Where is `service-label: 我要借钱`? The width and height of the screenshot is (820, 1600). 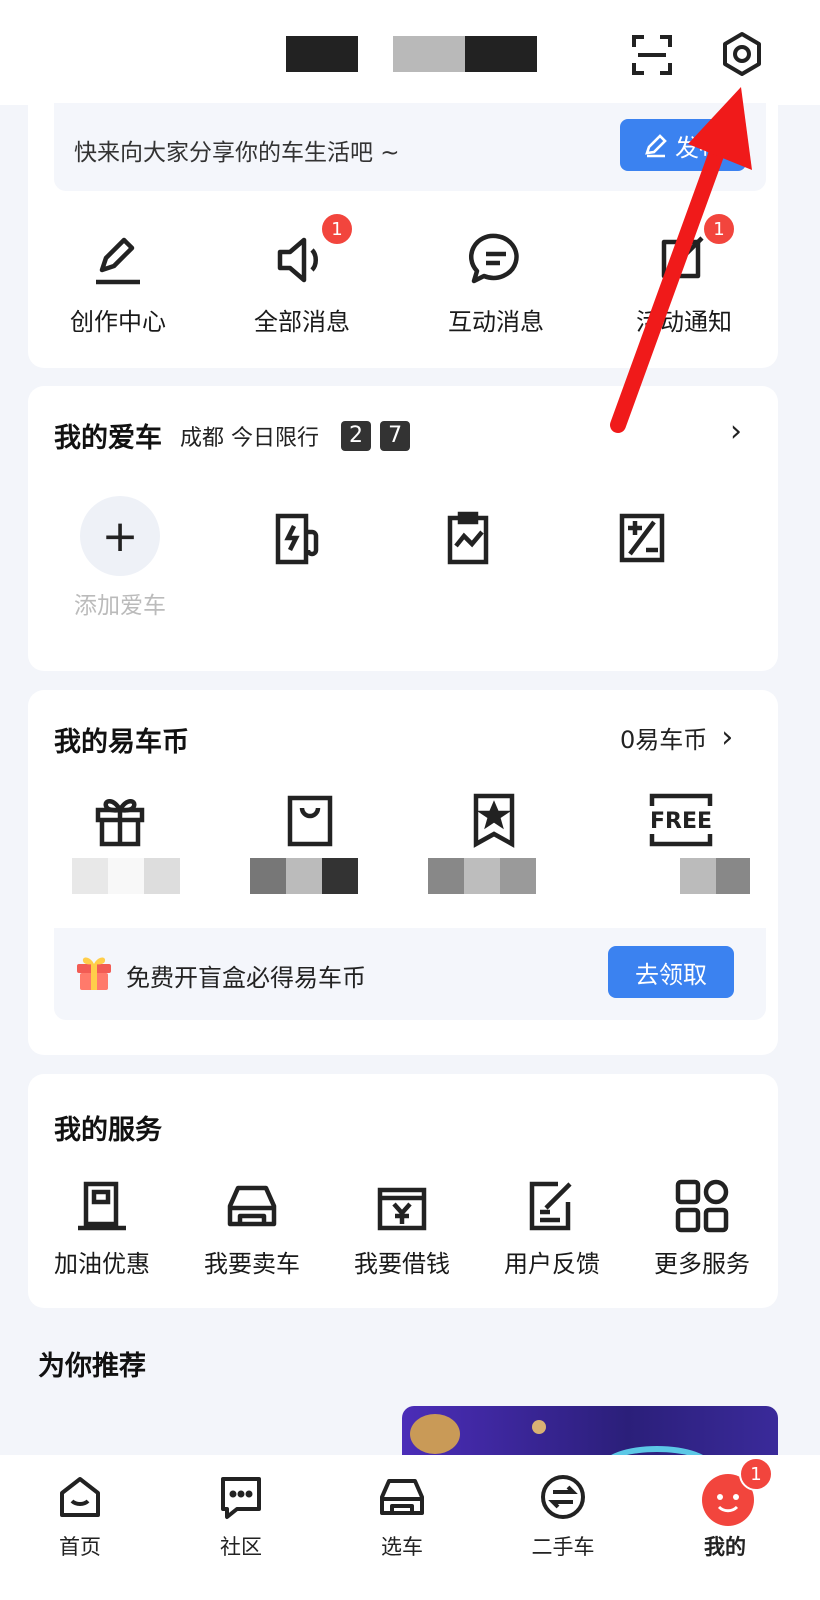
service-label: 我要借钱 is located at coordinates (402, 1264).